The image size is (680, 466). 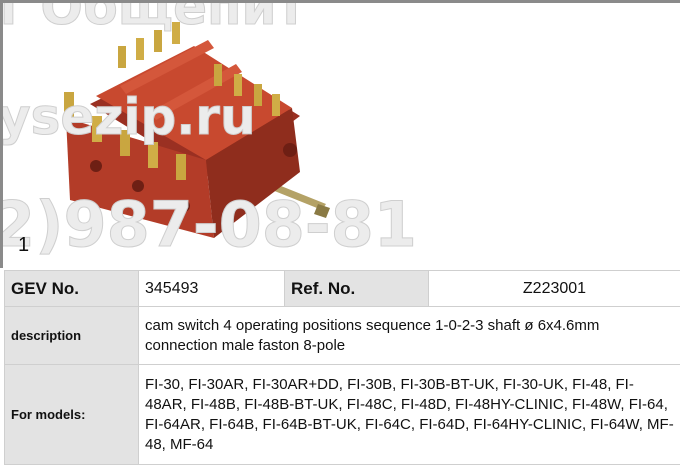 I want to click on figure-number: 1, so click(x=24, y=245).